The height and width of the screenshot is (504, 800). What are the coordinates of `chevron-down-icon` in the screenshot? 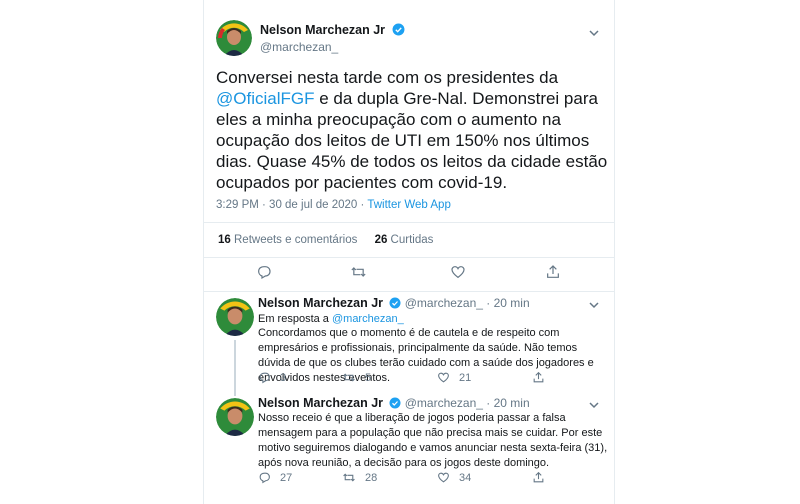 It's located at (594, 35).